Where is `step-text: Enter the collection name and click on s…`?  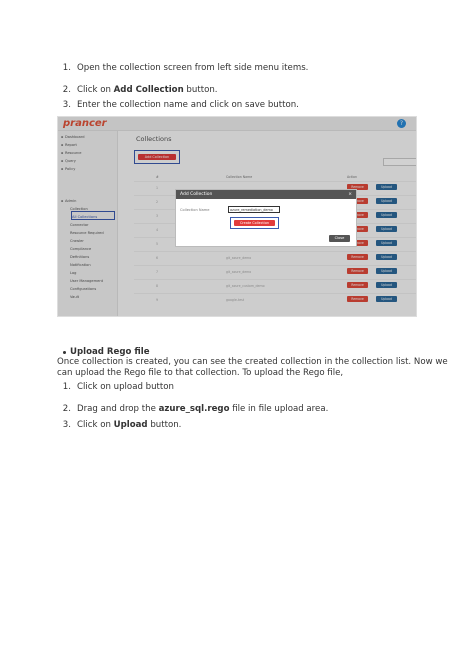
step-text: Enter the collection name and click on s… is located at coordinates (188, 105).